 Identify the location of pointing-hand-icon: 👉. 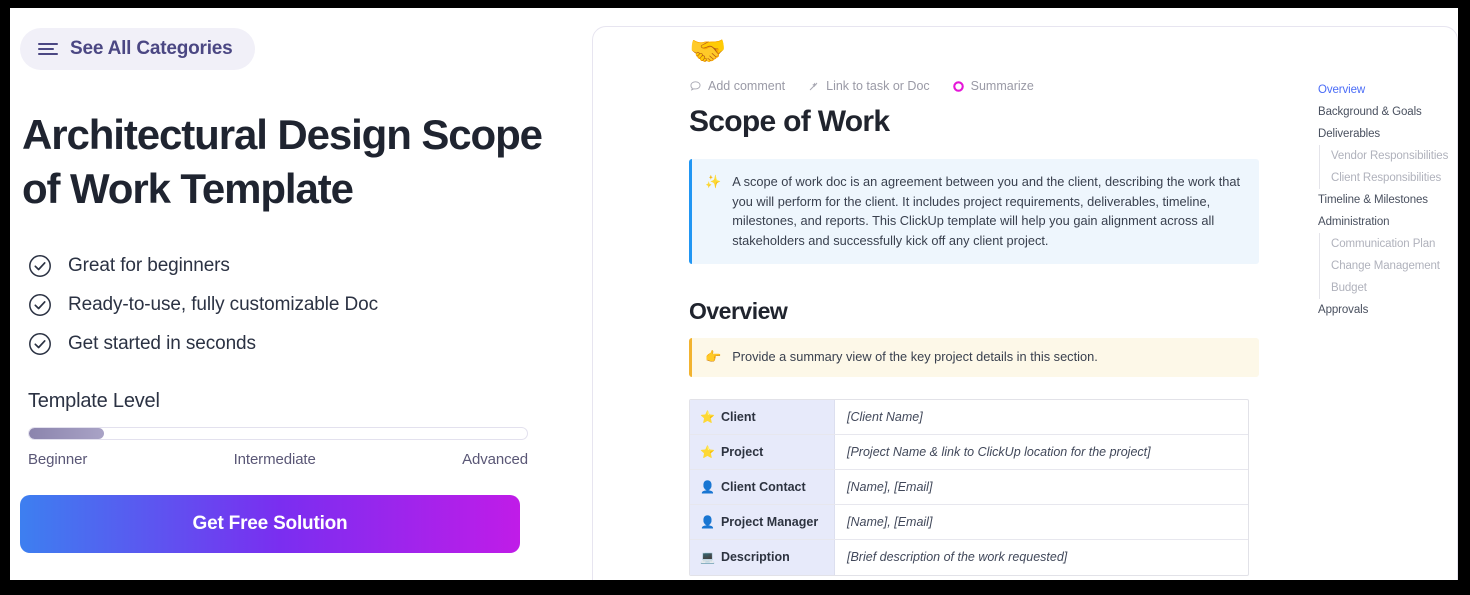
(713, 356).